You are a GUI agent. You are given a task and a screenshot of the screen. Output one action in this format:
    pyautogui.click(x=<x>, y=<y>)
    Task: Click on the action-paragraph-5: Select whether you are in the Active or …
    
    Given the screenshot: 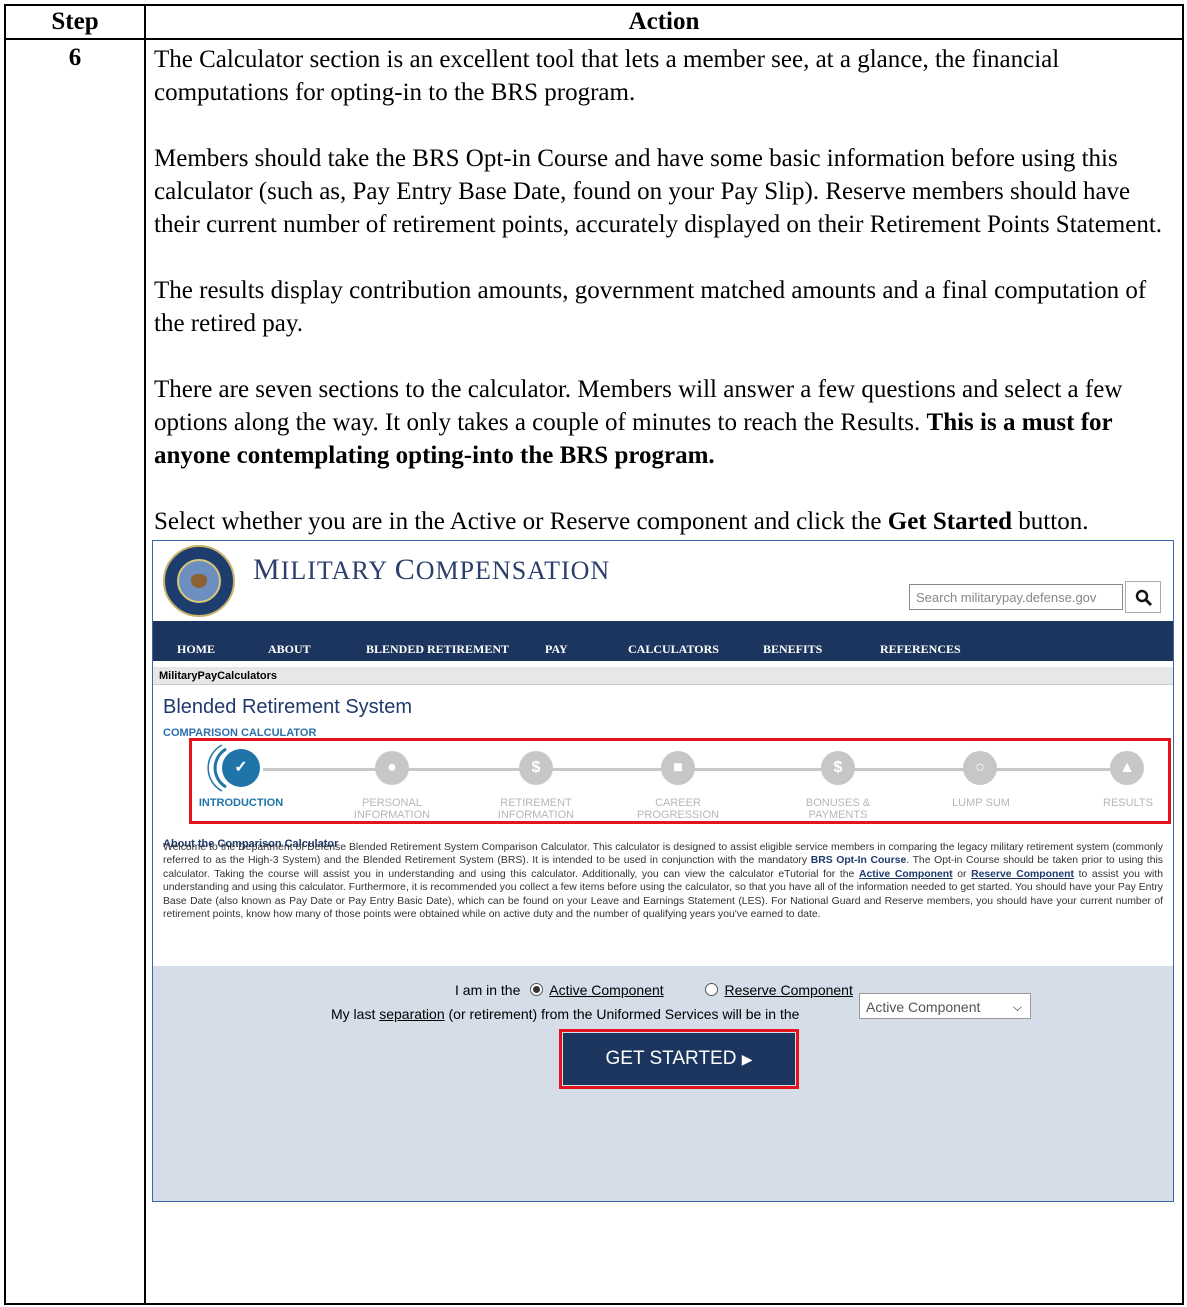 What is the action you would take?
    pyautogui.click(x=664, y=521)
    